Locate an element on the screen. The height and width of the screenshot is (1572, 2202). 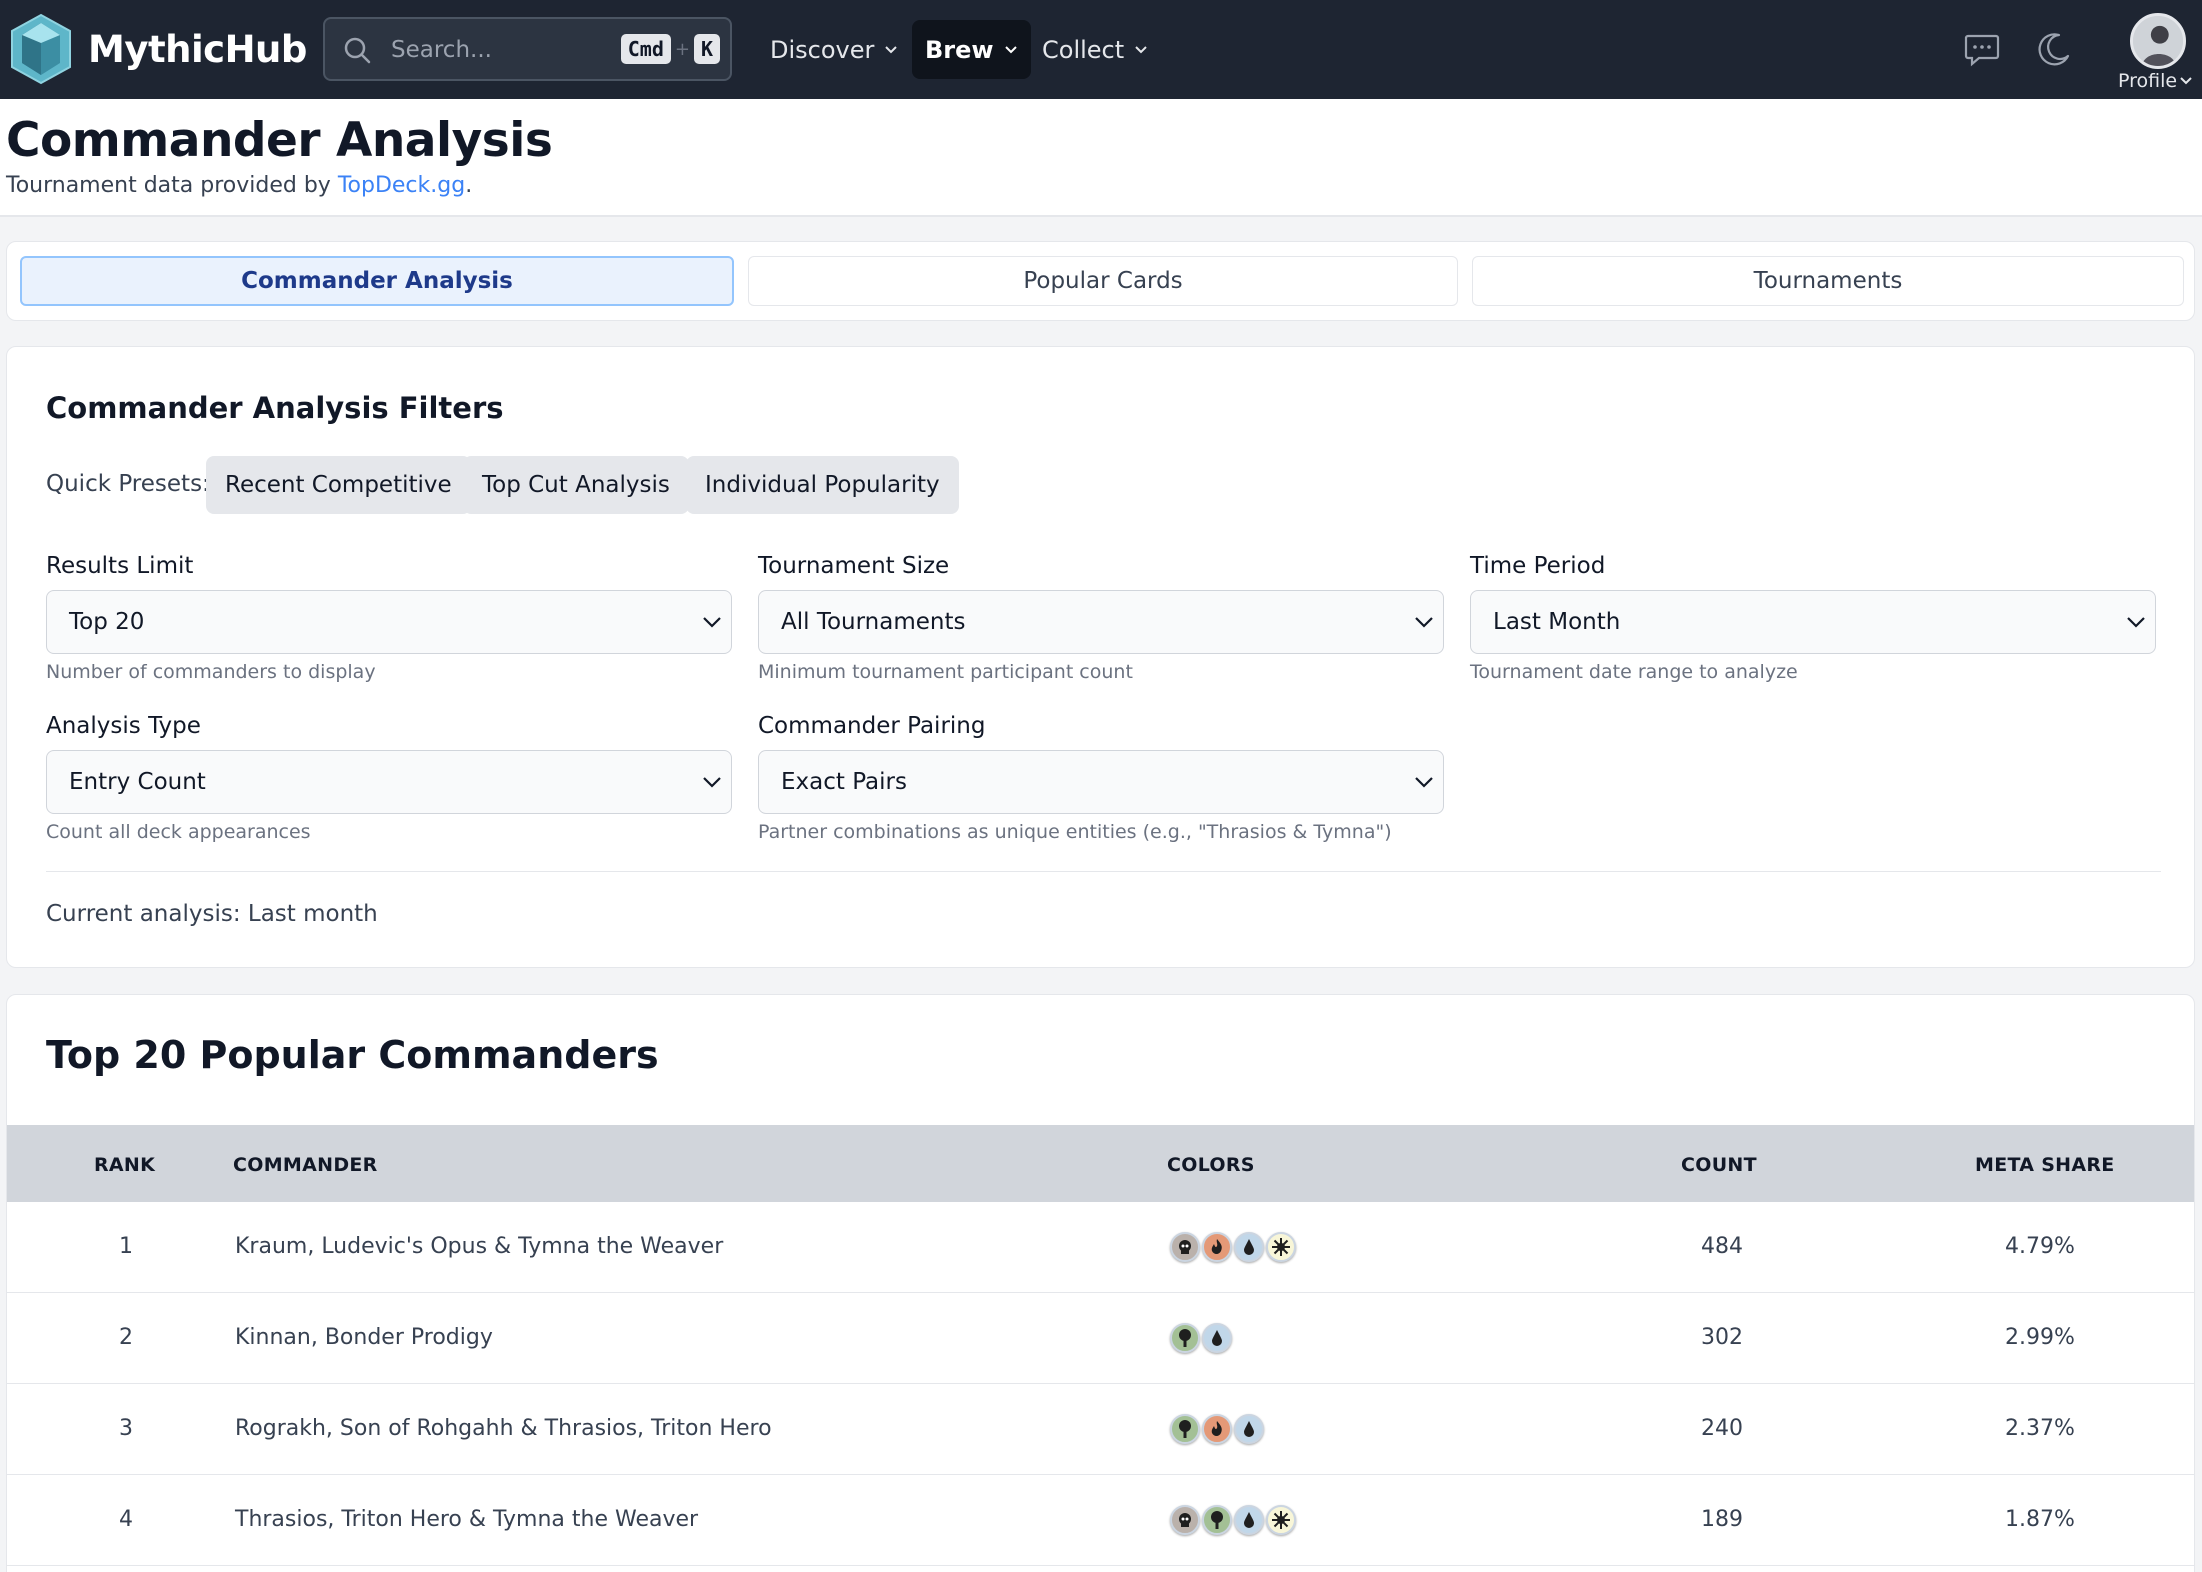
tournament-size-value: All Tournaments is located at coordinates (873, 622).